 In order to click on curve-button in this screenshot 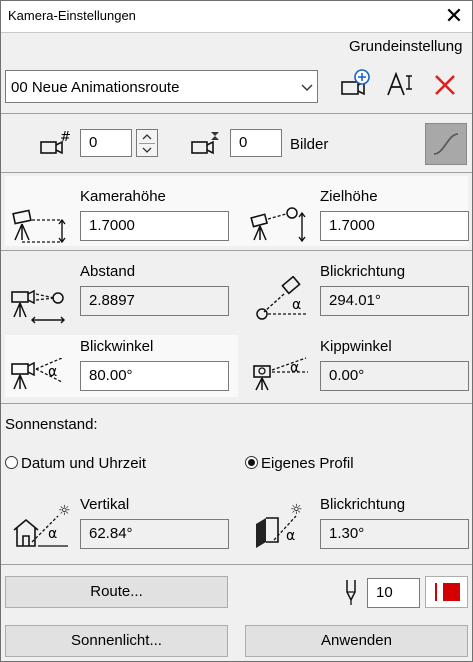, I will do `click(446, 144)`.